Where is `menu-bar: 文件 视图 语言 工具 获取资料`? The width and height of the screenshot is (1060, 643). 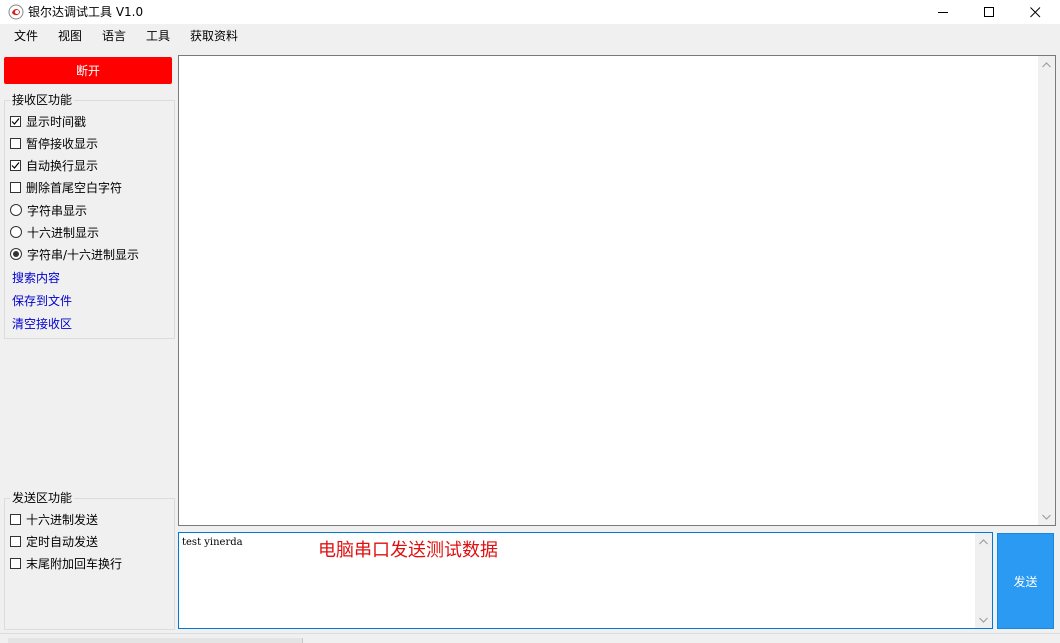
menu-bar: 文件 视图 语言 工具 获取资料 is located at coordinates (530, 36).